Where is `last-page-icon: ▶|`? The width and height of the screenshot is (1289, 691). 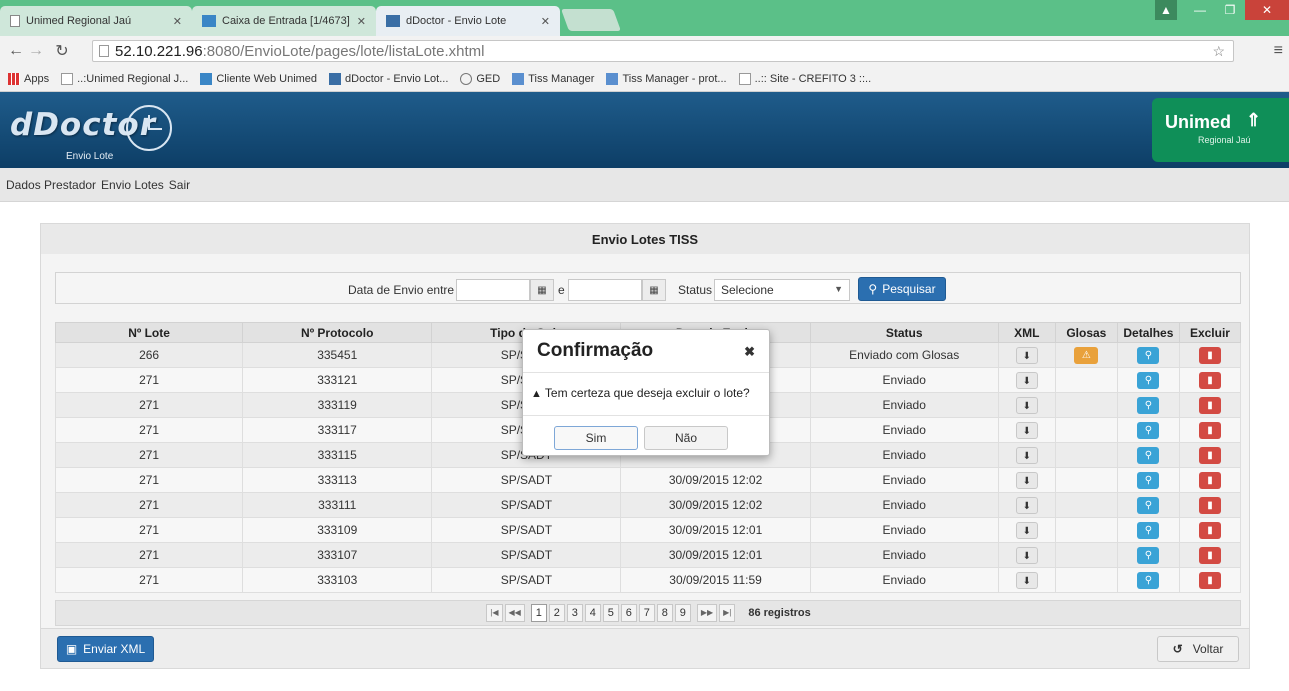 last-page-icon: ▶| is located at coordinates (727, 613).